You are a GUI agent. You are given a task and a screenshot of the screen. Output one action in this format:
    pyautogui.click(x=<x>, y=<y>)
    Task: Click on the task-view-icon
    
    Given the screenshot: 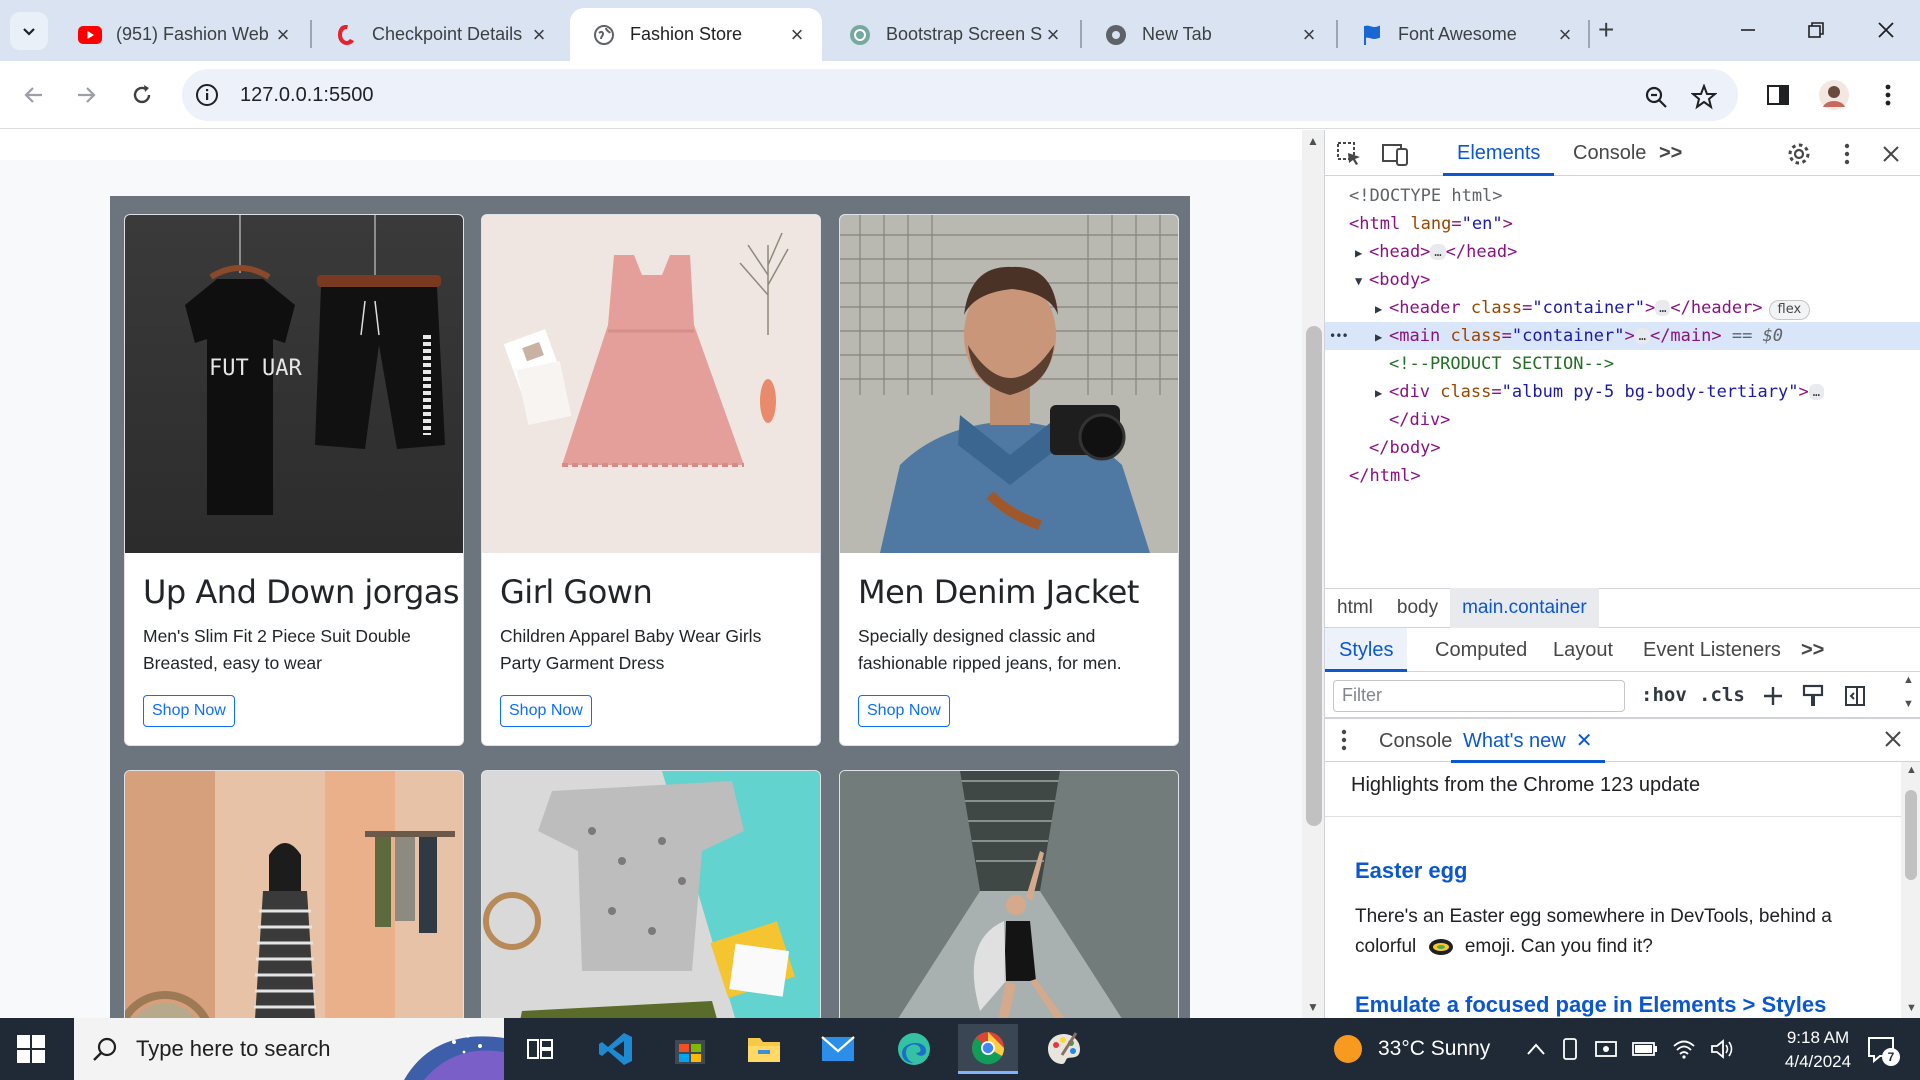 What is the action you would take?
    pyautogui.click(x=540, y=1049)
    